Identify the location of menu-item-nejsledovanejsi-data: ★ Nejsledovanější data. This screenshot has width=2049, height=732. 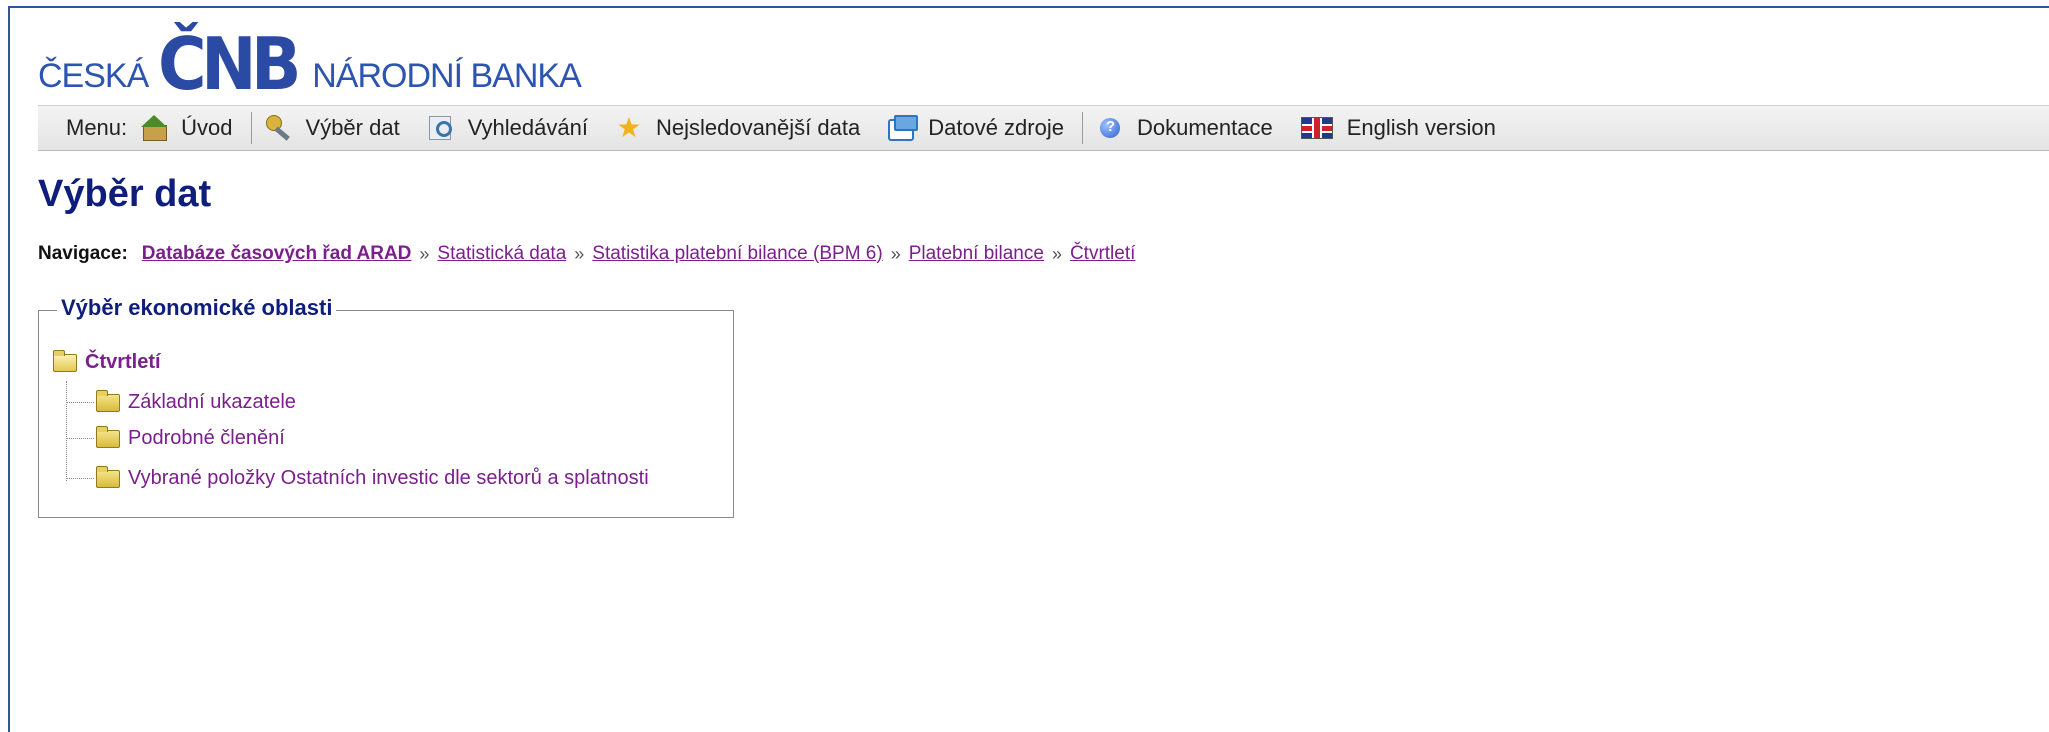
(738, 127).